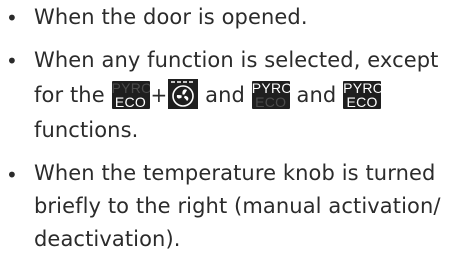  I want to click on list-item-text-line: When the temperature knob is turned, so click(235, 173).